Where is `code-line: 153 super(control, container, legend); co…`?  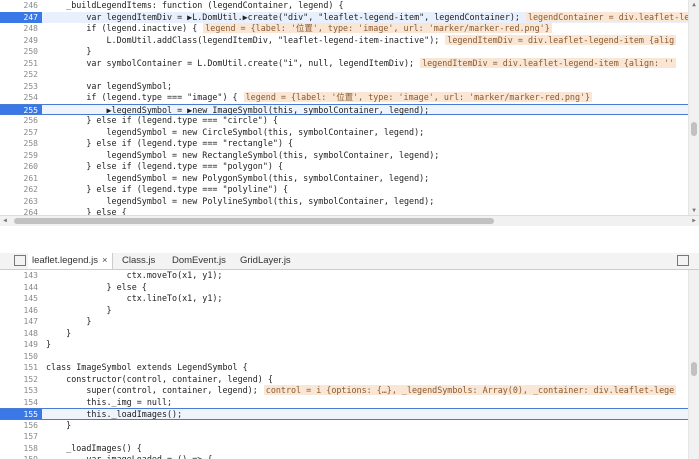
code-line: 153 super(control, container, legend); co… is located at coordinates (344, 391).